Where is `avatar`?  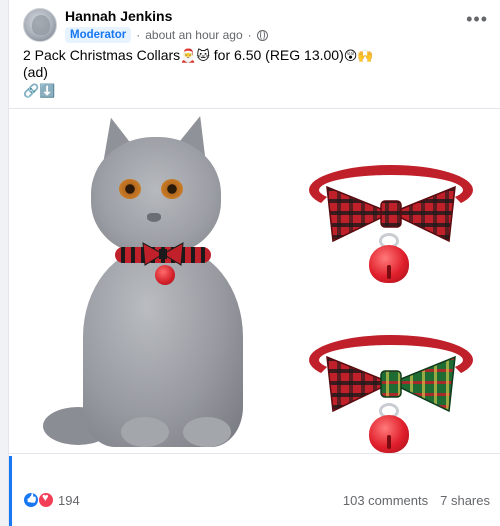 avatar is located at coordinates (40, 25).